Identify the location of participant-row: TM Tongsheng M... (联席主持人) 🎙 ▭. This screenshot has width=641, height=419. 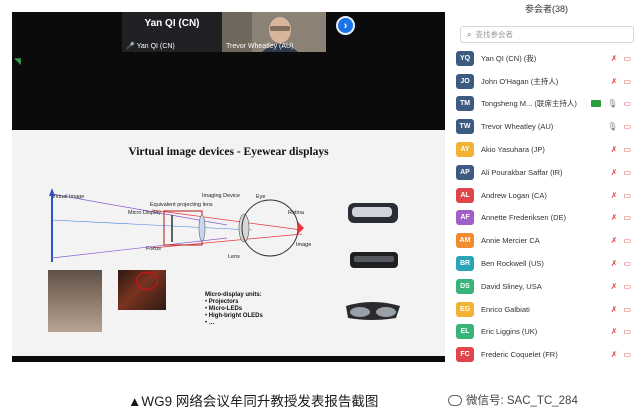
(546, 104).